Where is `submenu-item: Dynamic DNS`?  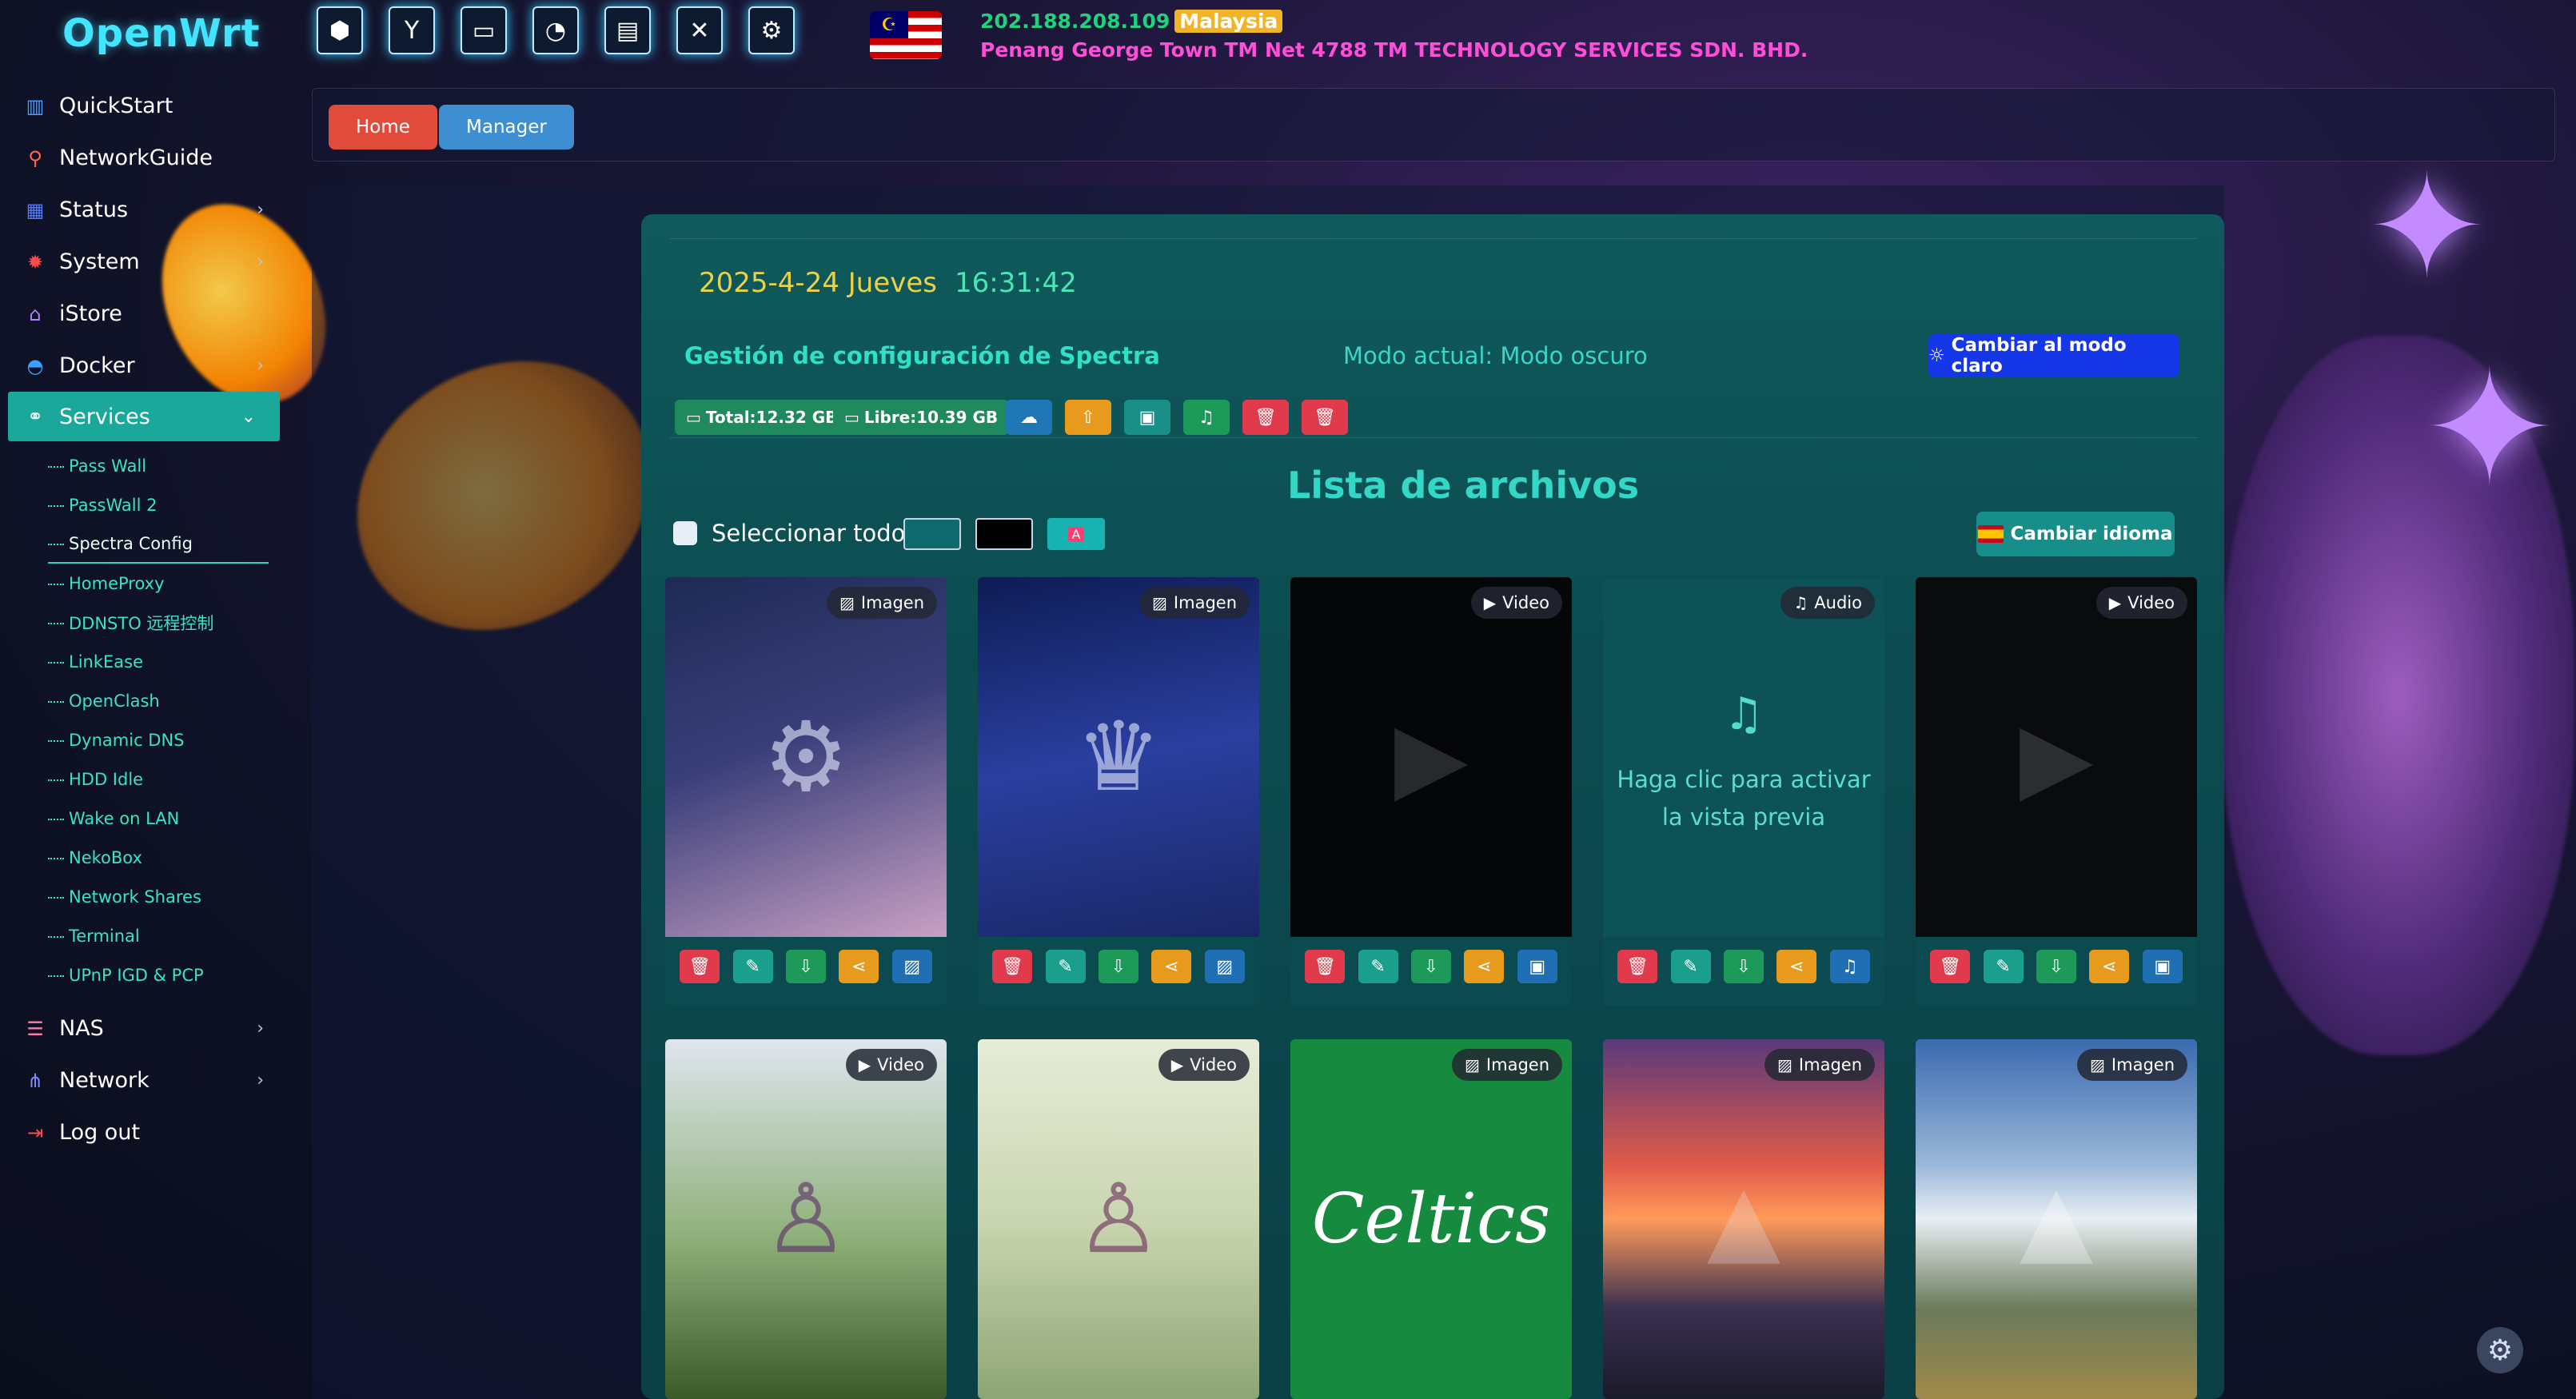
submenu-item: Dynamic DNS is located at coordinates (168, 739).